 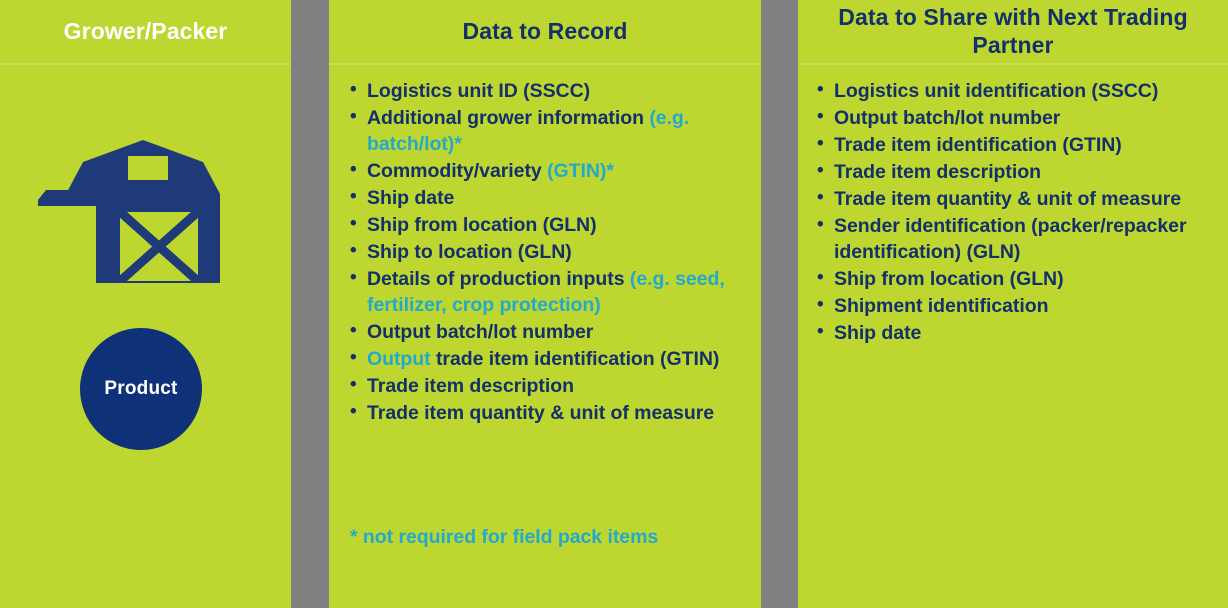 What do you see at coordinates (399, 359) in the screenshot?
I see `list-item-accent-text: Output` at bounding box center [399, 359].